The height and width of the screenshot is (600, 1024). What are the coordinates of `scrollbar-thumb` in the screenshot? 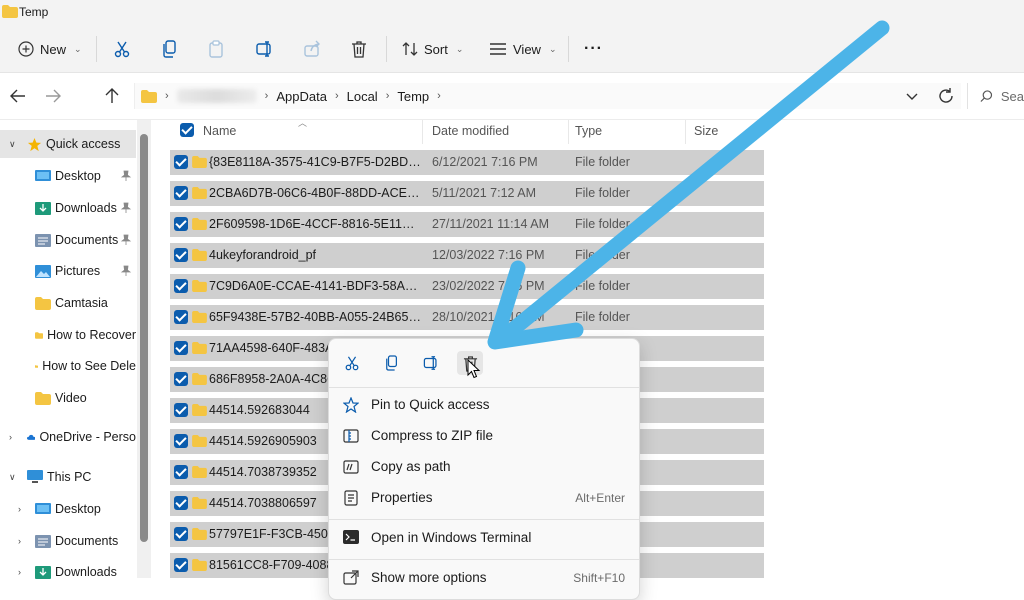 It's located at (144, 338).